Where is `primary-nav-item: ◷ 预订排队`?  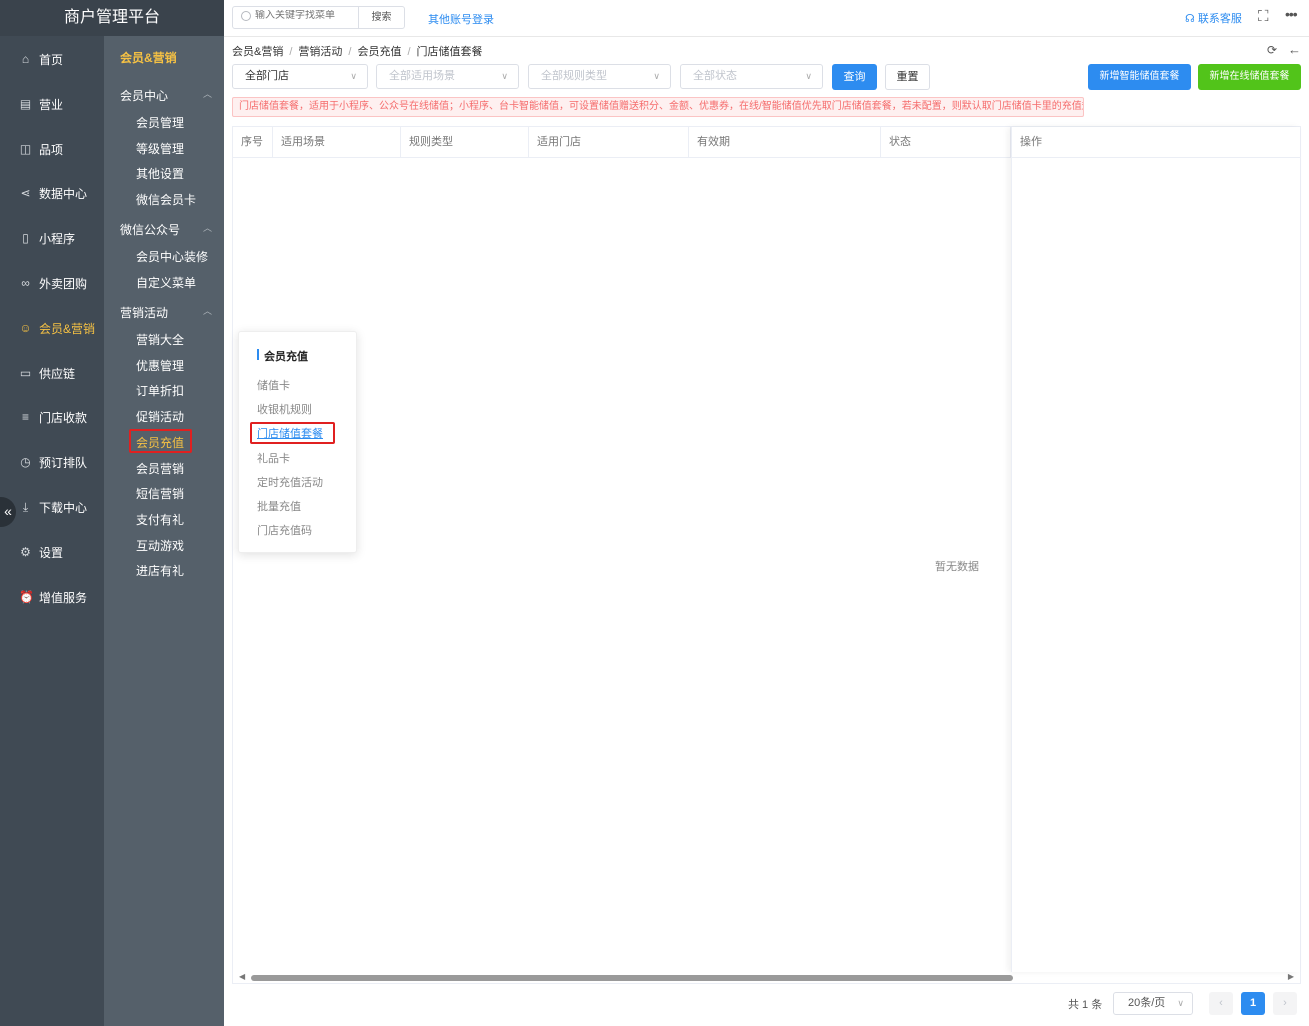 primary-nav-item: ◷ 预订排队 is located at coordinates (52, 463).